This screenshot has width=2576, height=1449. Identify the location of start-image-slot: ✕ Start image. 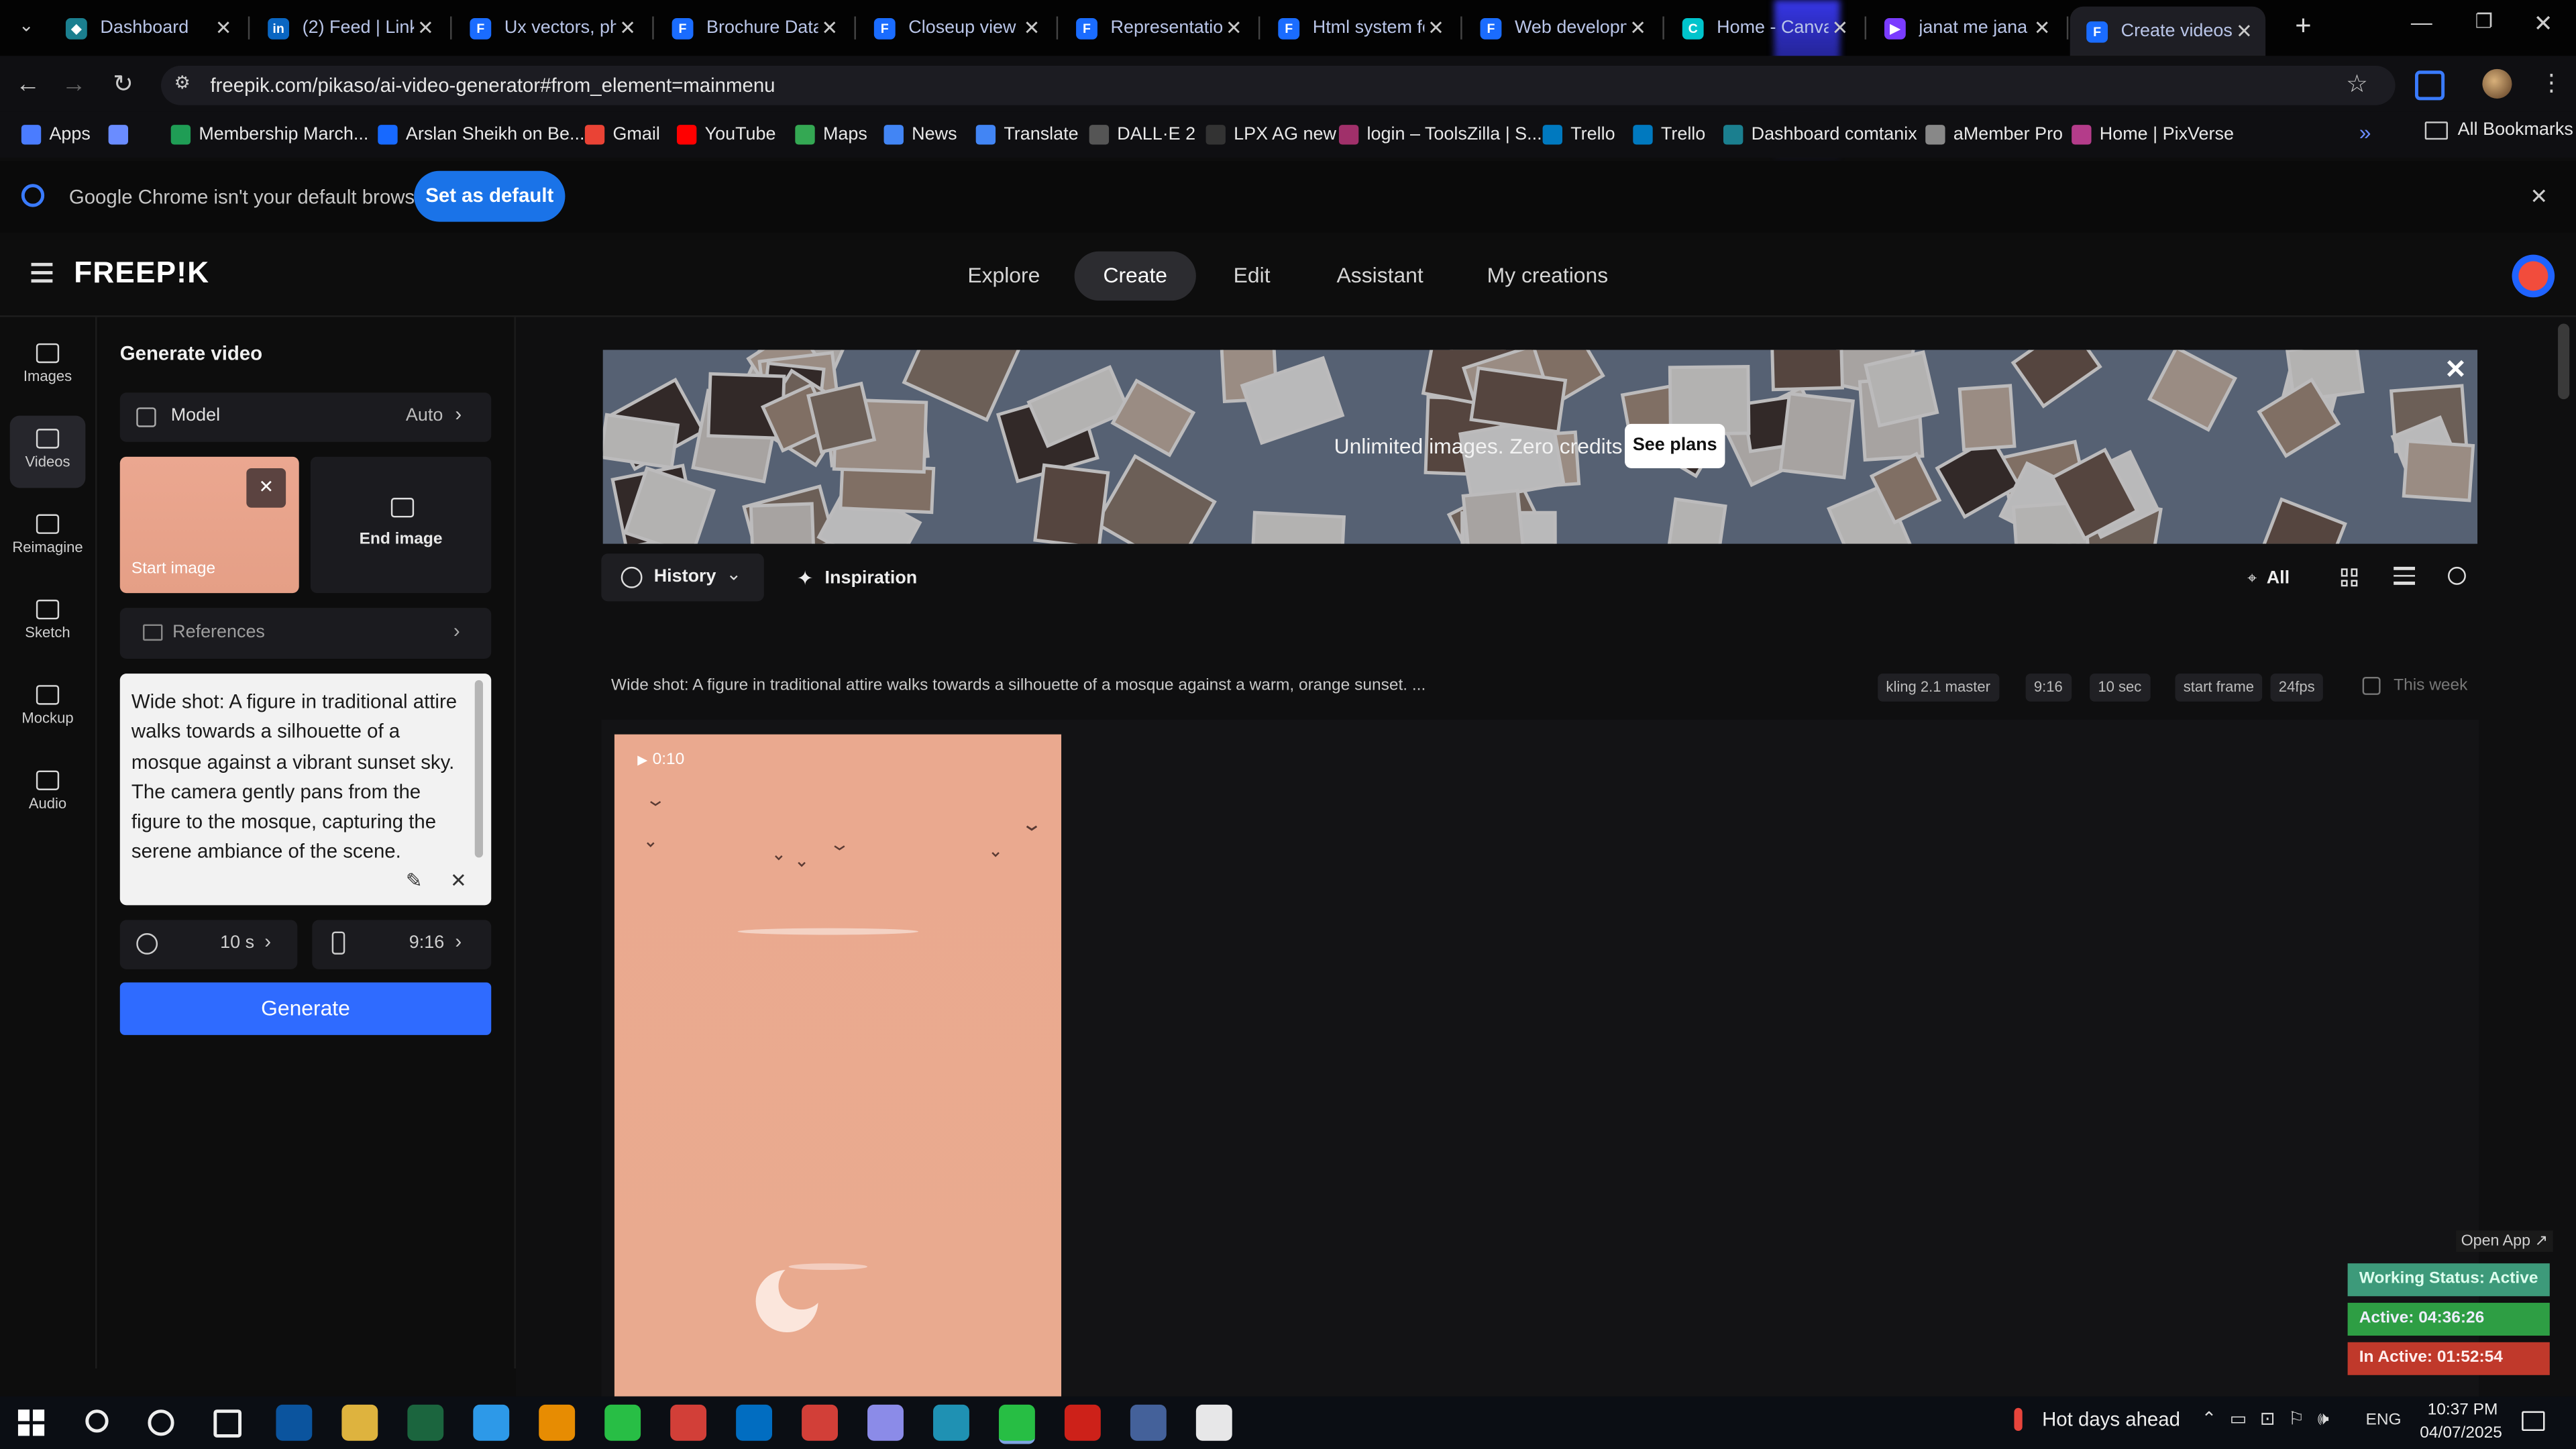
(209, 525).